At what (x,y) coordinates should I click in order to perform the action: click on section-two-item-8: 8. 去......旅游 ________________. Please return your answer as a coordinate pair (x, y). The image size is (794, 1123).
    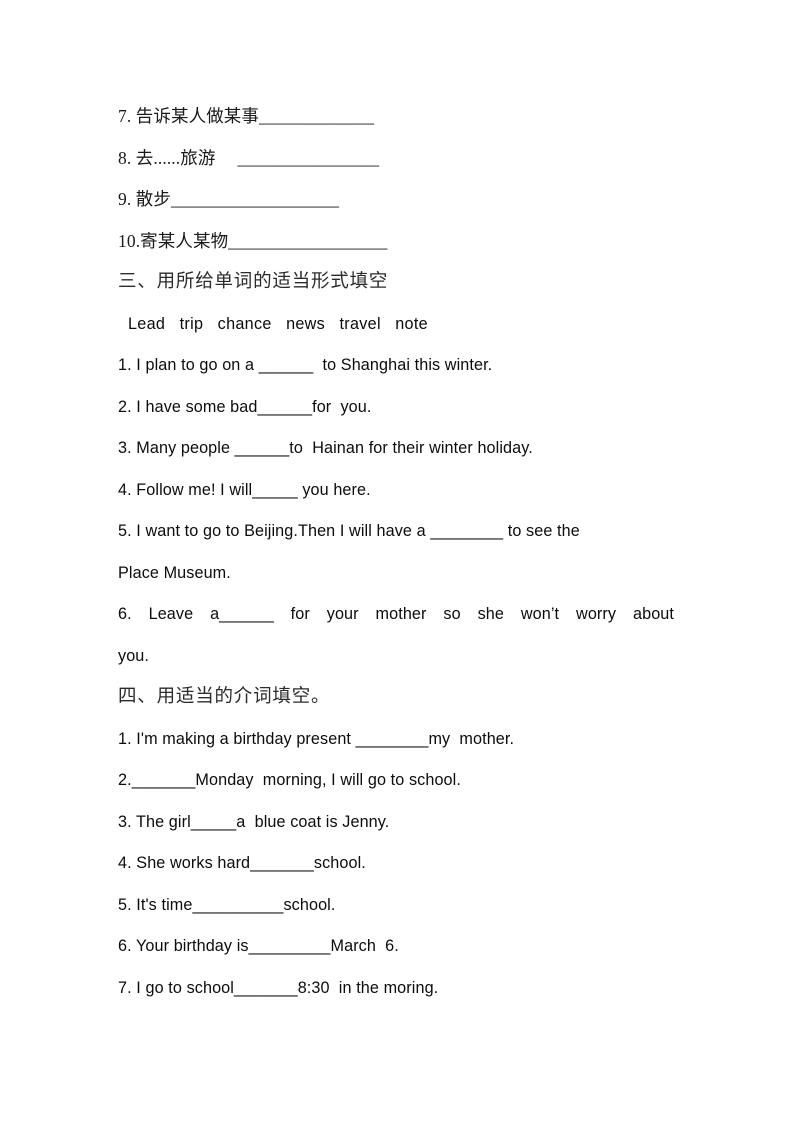
    Looking at the image, I should click on (249, 157).